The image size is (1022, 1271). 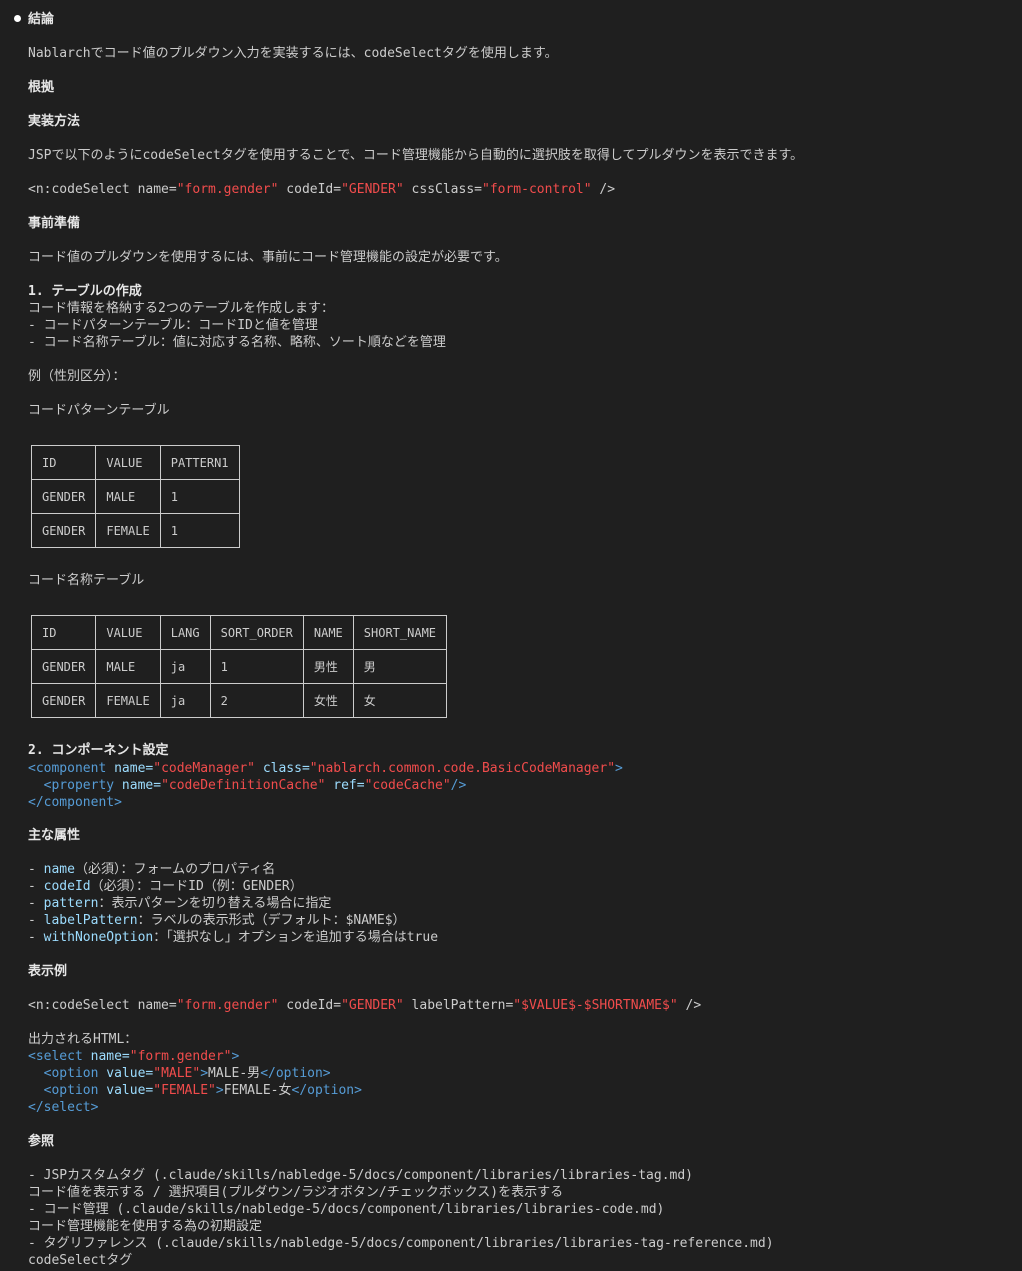 I want to click on html-line: </select>, so click(x=63, y=1107).